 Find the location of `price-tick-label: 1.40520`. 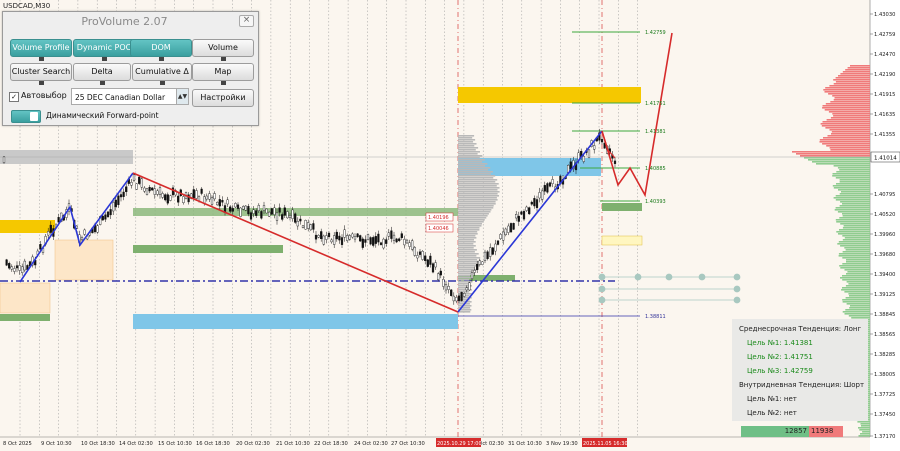

price-tick-label: 1.40520 is located at coordinates (884, 215).